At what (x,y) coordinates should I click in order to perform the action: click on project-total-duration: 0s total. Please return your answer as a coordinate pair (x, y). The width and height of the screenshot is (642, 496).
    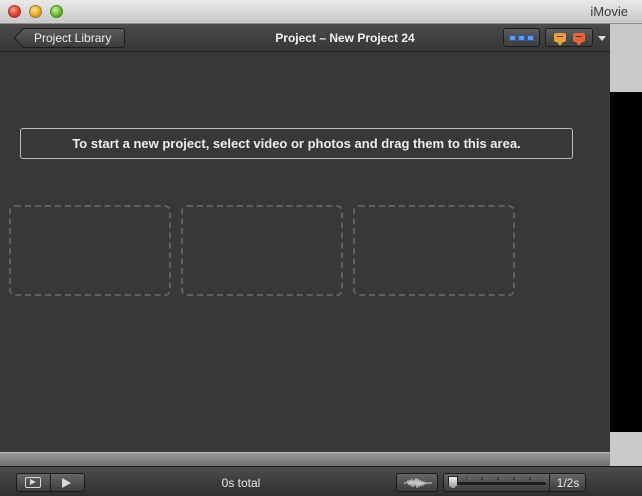
    Looking at the image, I should click on (241, 483).